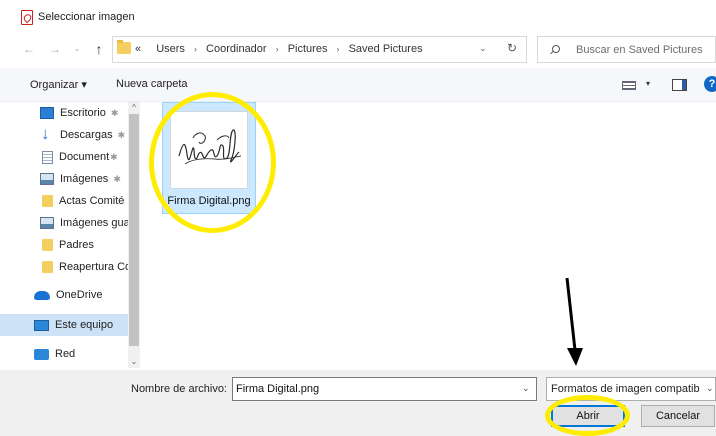 The image size is (716, 436). What do you see at coordinates (483, 48) in the screenshot?
I see `address-dropdown-chevron-icon: ⌄` at bounding box center [483, 48].